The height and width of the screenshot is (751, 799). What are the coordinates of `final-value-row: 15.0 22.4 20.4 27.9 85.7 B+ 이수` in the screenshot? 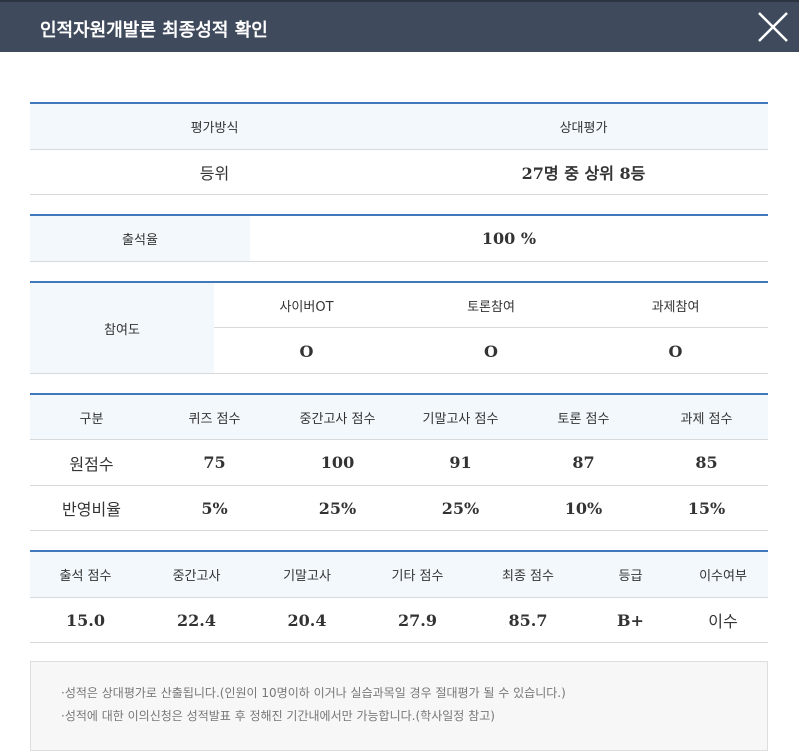 It's located at (399, 620).